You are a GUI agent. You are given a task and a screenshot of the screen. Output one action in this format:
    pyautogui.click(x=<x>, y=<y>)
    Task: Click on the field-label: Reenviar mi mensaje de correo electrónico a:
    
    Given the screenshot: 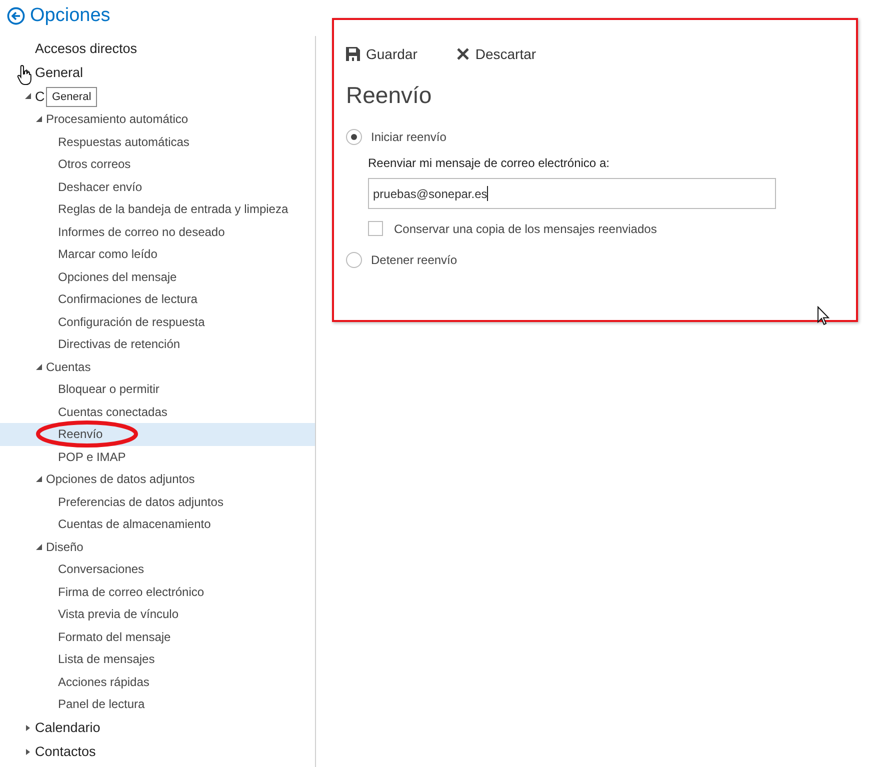 What is the action you would take?
    pyautogui.click(x=489, y=163)
    